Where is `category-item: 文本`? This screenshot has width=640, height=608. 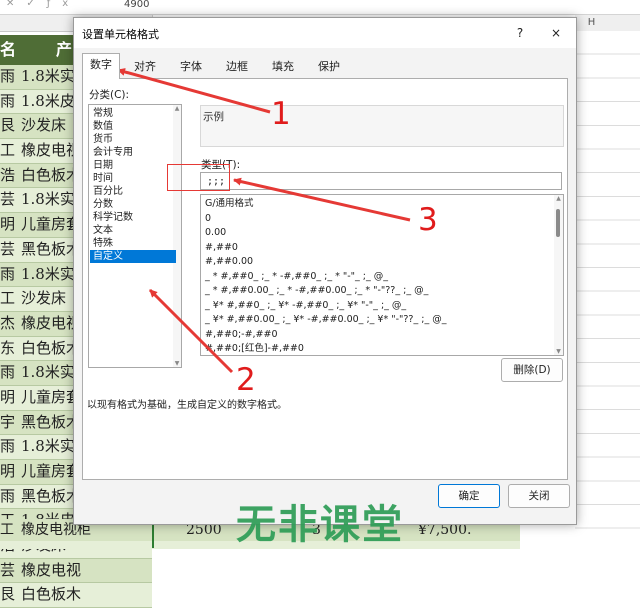 category-item: 文本 is located at coordinates (133, 230).